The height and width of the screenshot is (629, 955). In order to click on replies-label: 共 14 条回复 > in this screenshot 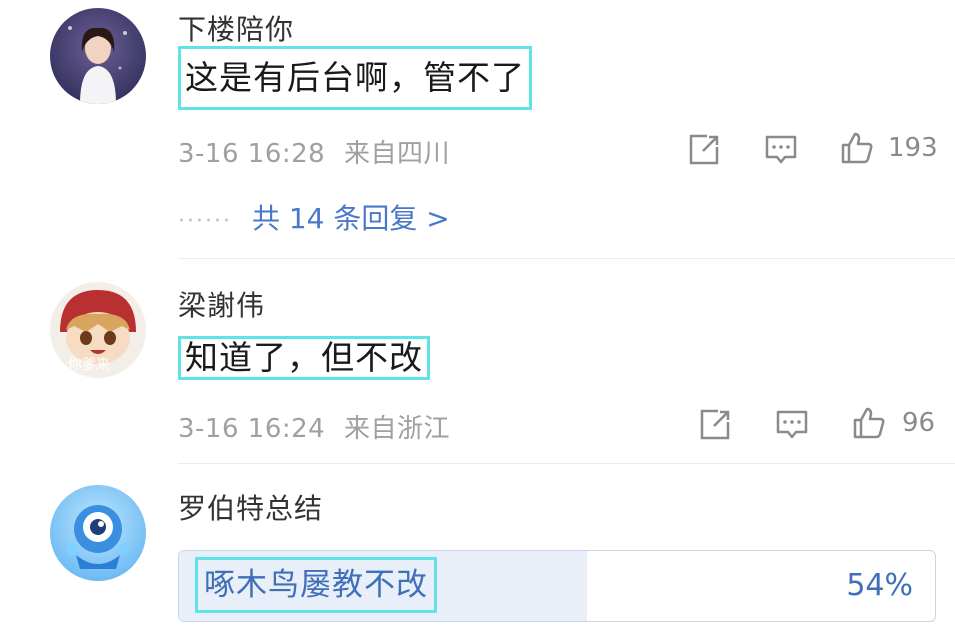, I will do `click(351, 218)`.